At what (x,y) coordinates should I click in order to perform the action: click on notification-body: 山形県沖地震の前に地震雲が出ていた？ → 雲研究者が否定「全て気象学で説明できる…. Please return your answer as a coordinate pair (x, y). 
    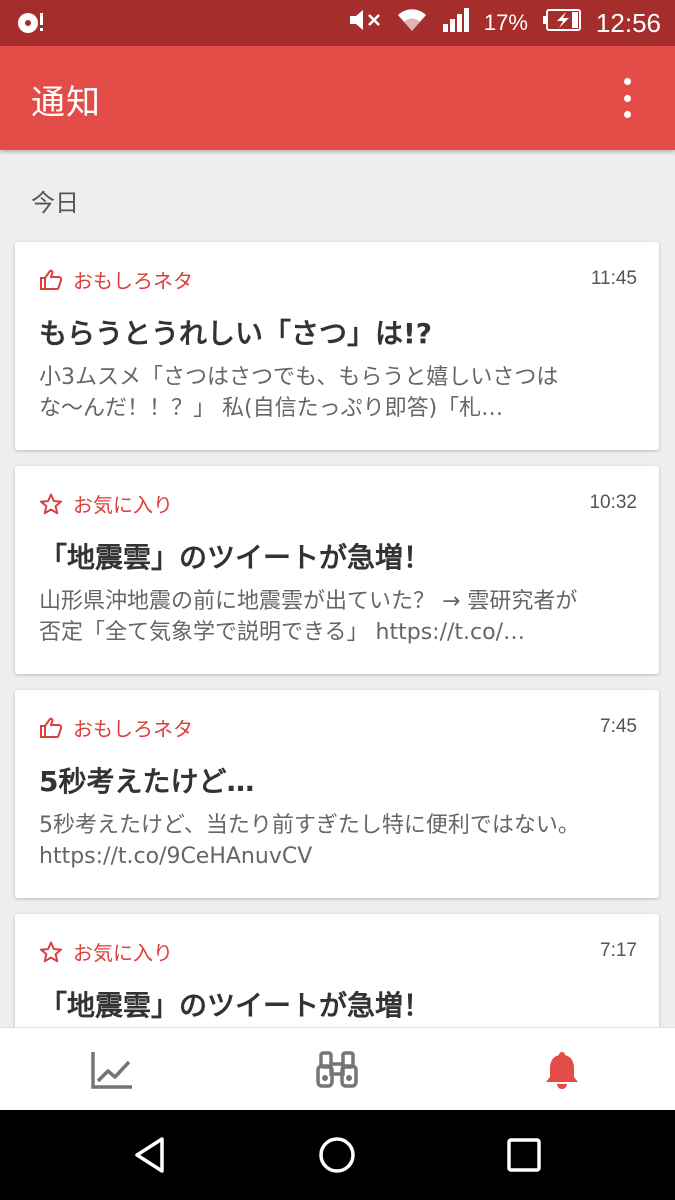
    Looking at the image, I should click on (308, 617).